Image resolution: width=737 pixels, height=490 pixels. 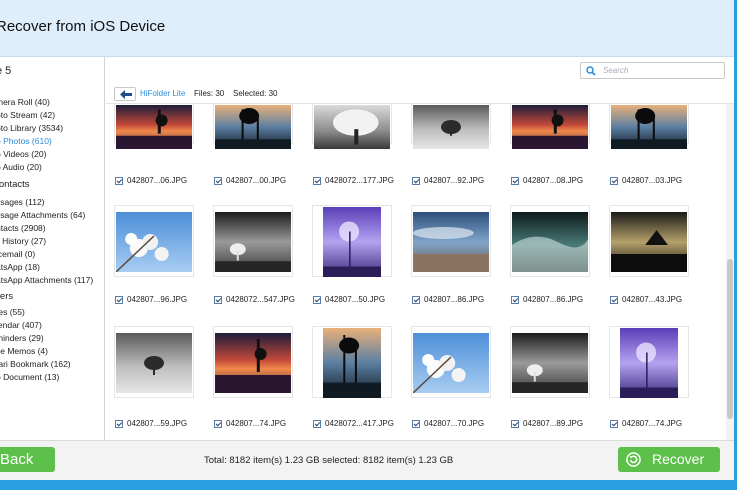 What do you see at coordinates (359, 180) in the screenshot?
I see `photo-filename: 0428072...177.JPG` at bounding box center [359, 180].